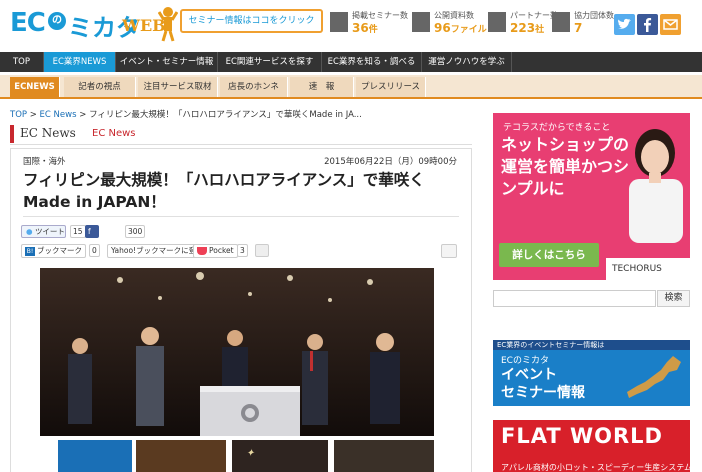  I want to click on breadcrumb-news: EC News, so click(58, 115).